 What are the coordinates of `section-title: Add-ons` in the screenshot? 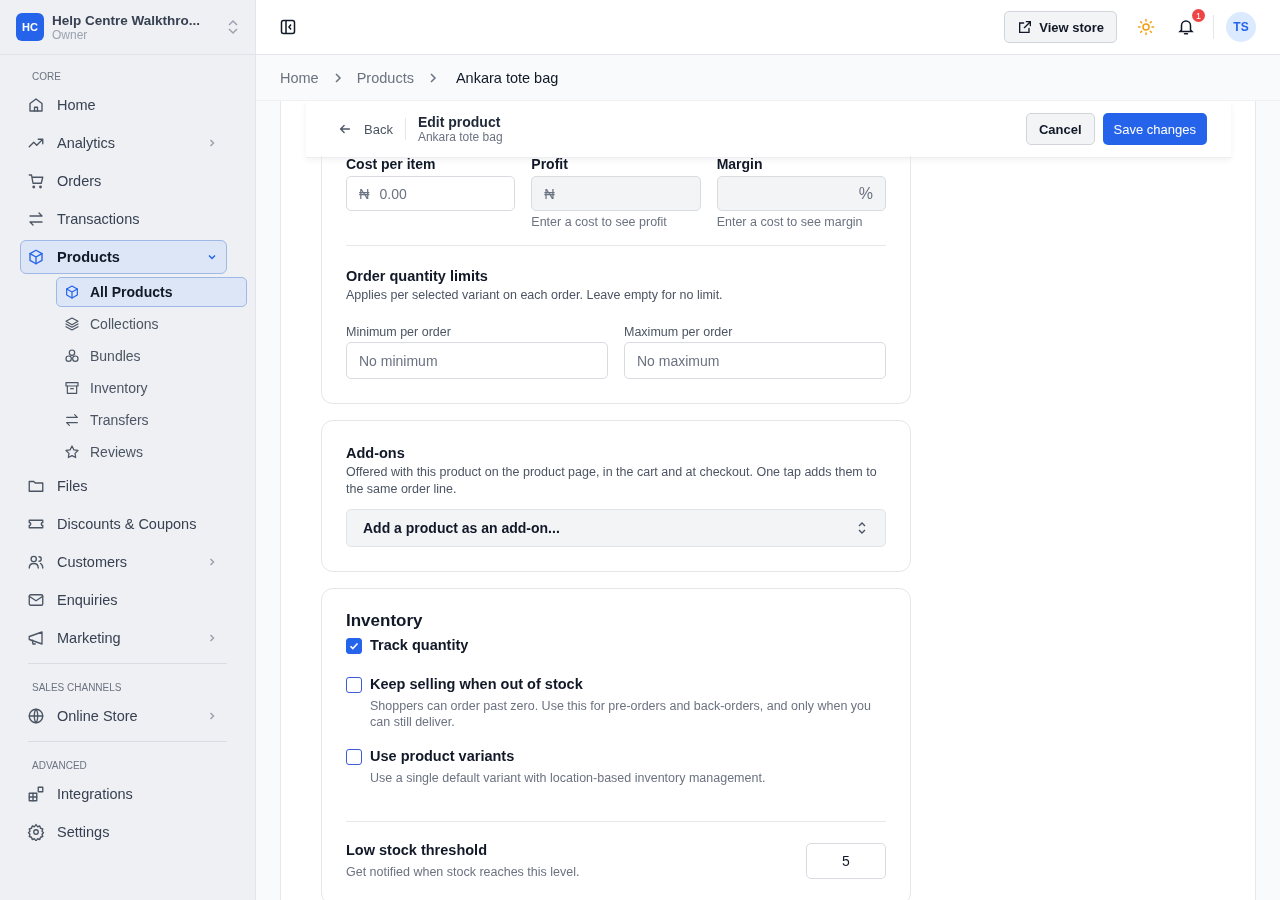 It's located at (376, 453).